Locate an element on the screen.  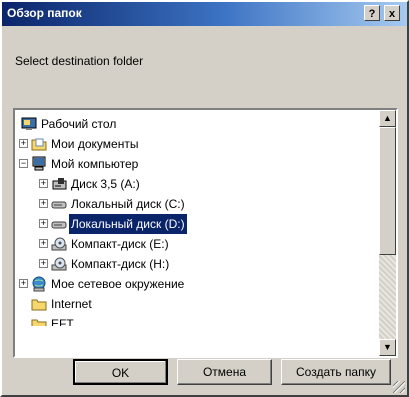
tree-item-label: Локальный диск (C:) is located at coordinates (128, 204).